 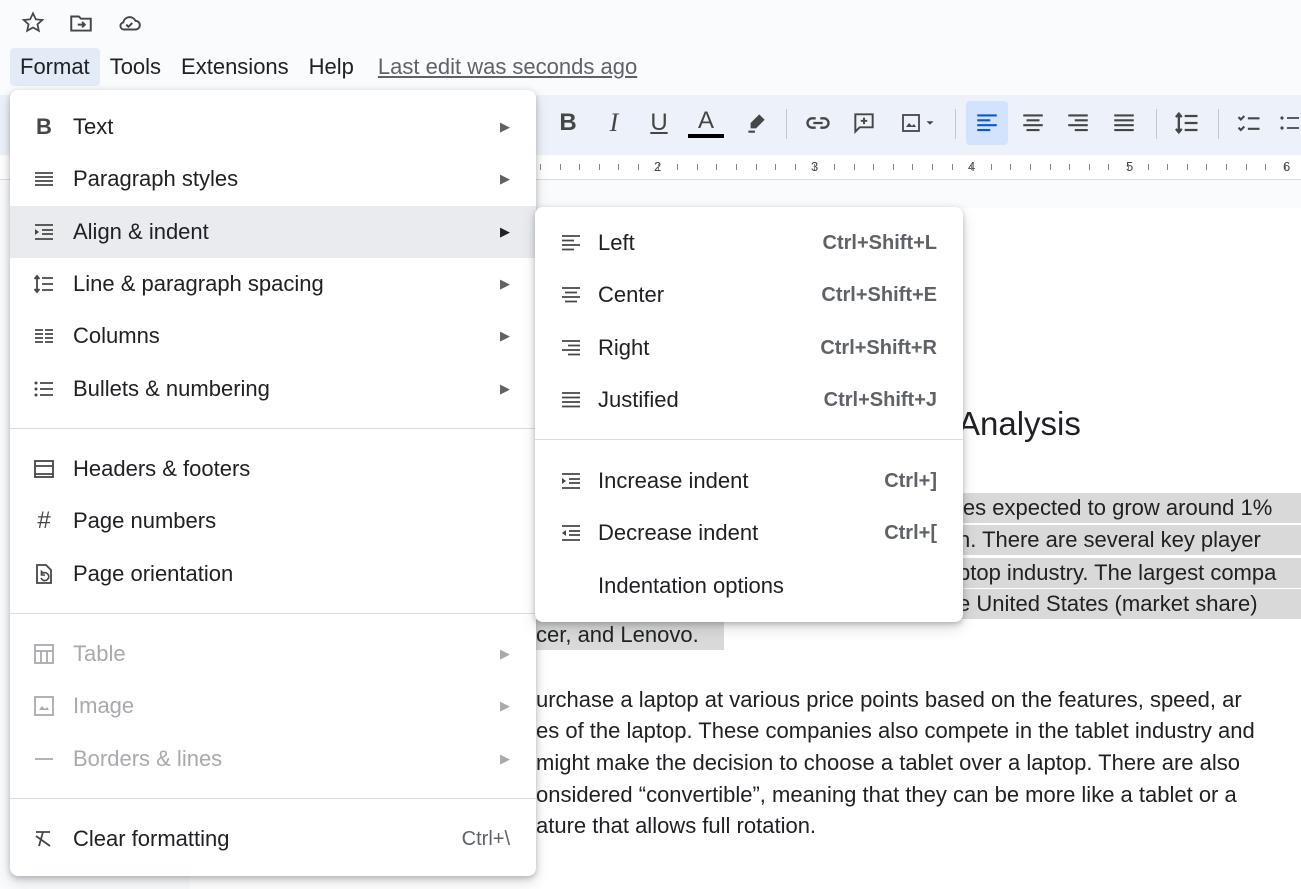 I want to click on align-center-icon, so click(x=1033, y=123).